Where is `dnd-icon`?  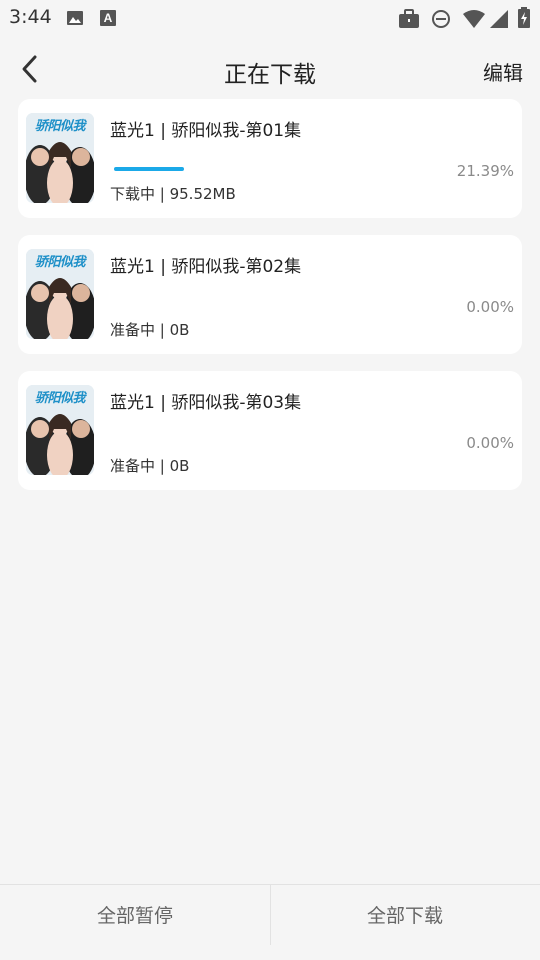 dnd-icon is located at coordinates (441, 19).